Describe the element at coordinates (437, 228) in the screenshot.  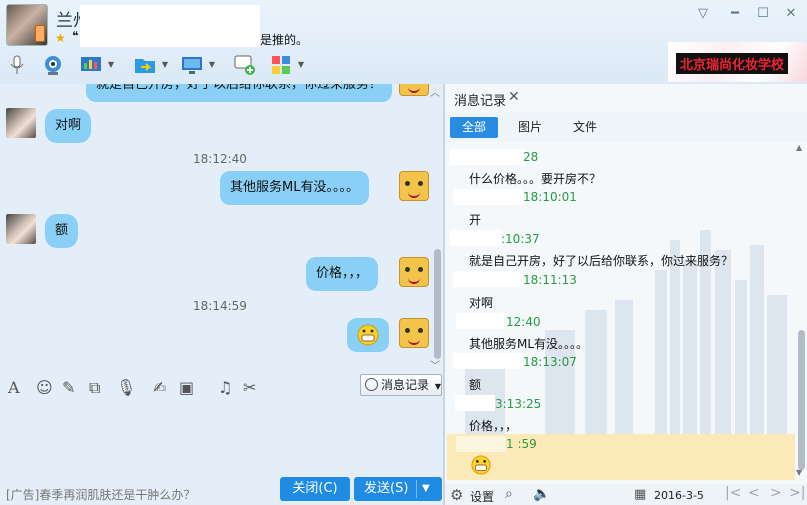
I see `chat-scrollbar` at that location.